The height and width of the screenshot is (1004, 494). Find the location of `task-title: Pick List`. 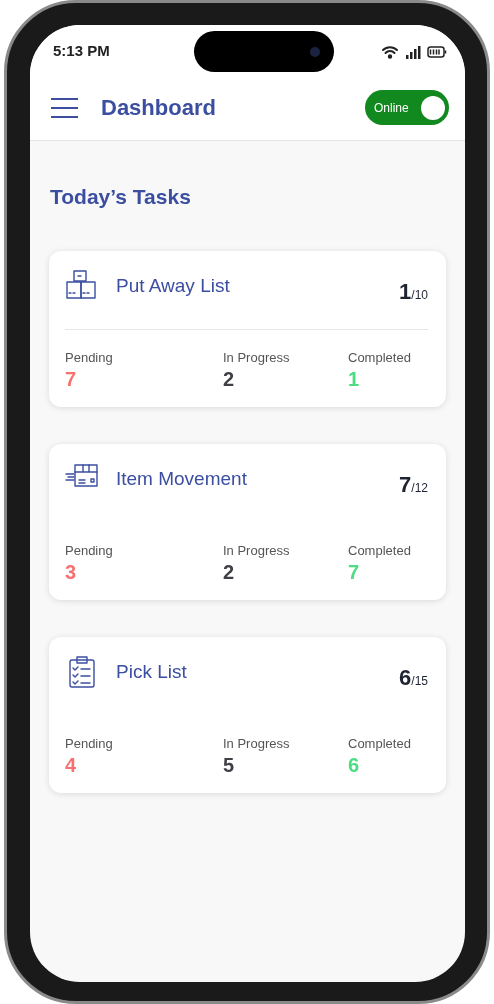

task-title: Pick List is located at coordinates (151, 671).